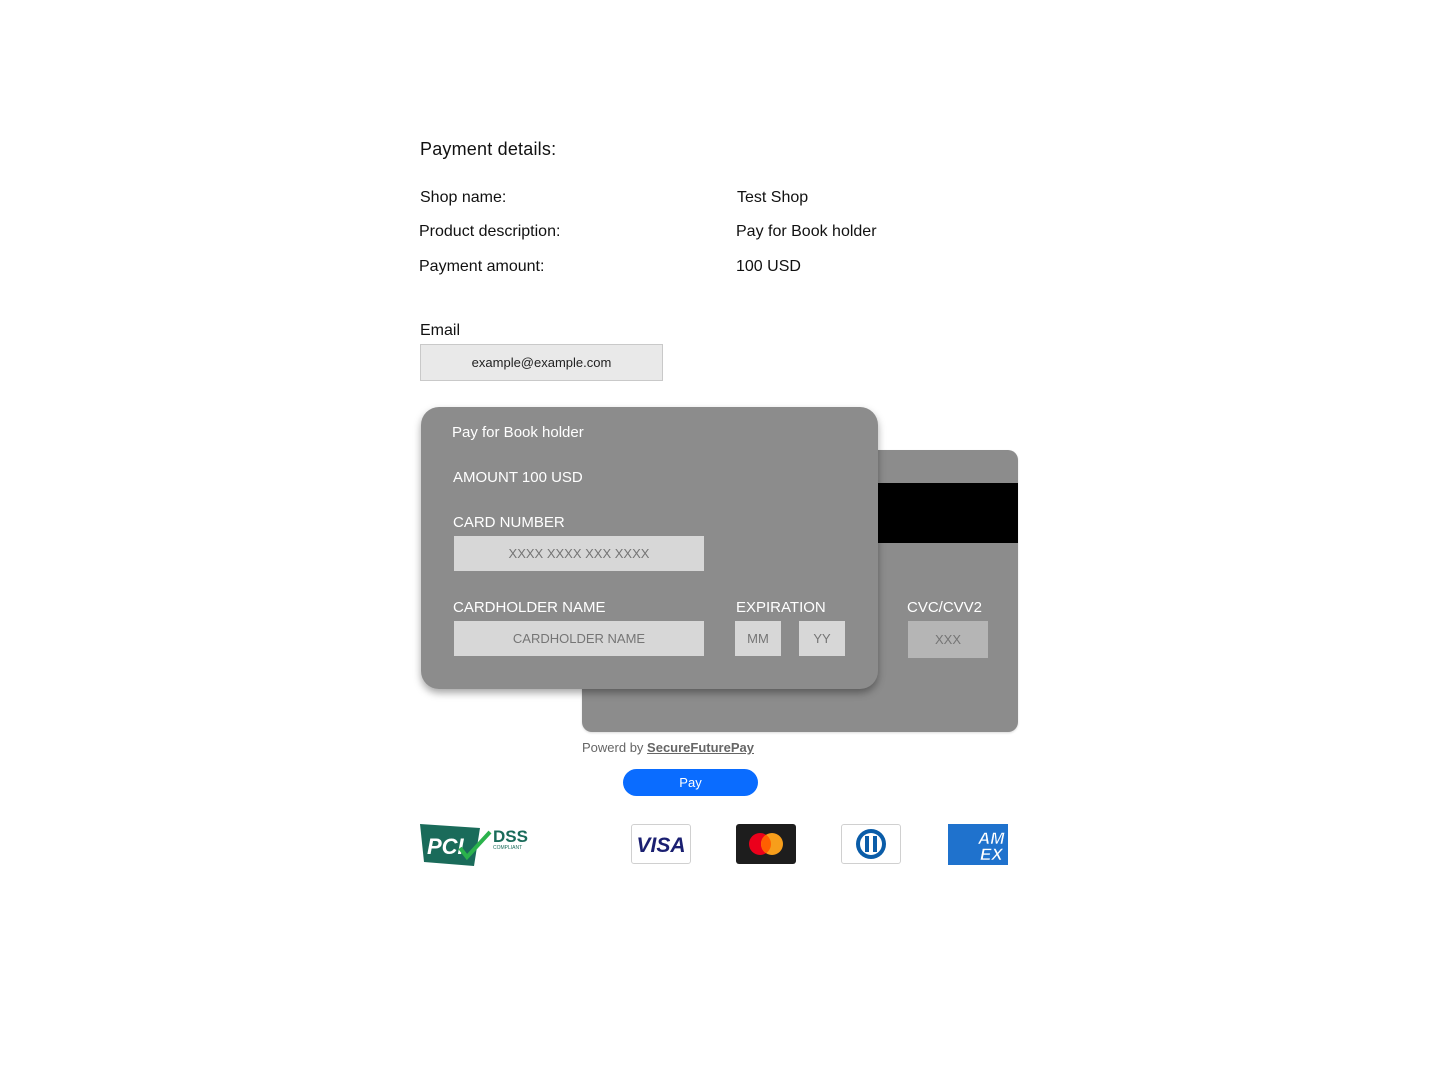 This screenshot has height=1086, width=1440. I want to click on securefuturepay-link: SecureFuturePay, so click(700, 747).